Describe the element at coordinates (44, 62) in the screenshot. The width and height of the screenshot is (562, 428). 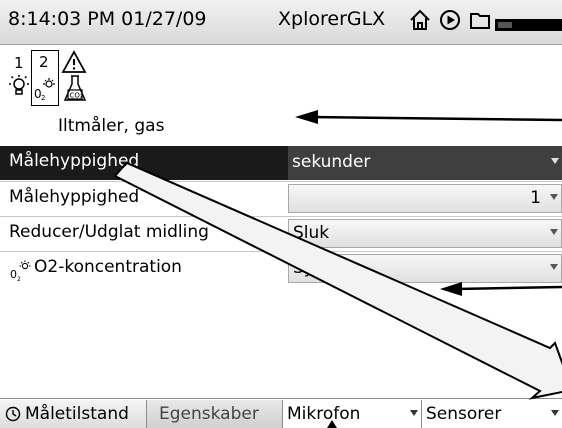
I see `channel-2-number: 2` at that location.